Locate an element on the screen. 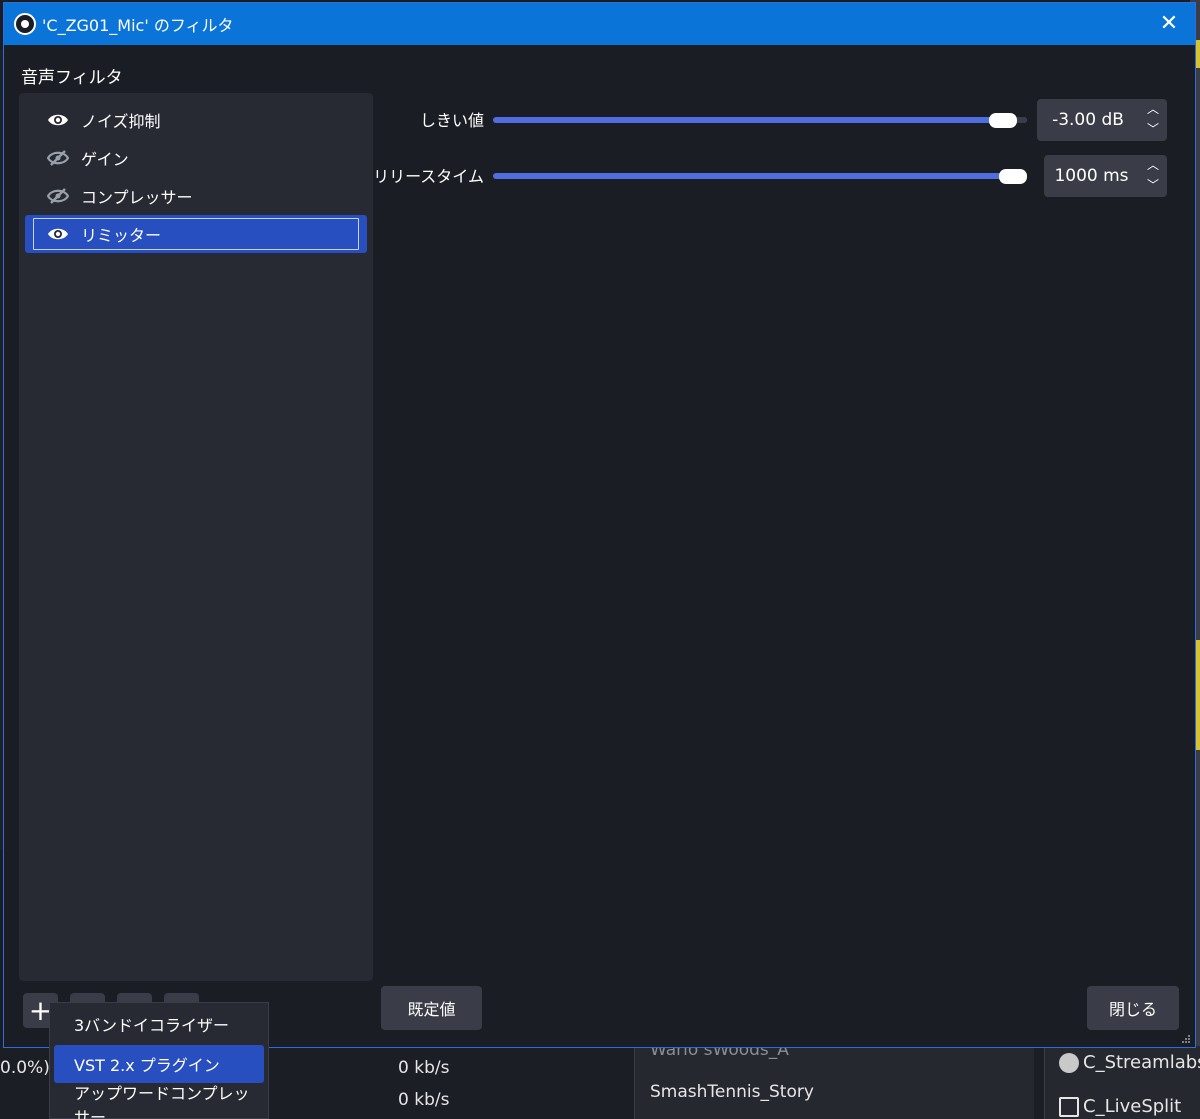 This screenshot has height=1119, width=1200. defaults-button: 既定値 is located at coordinates (431, 1008).